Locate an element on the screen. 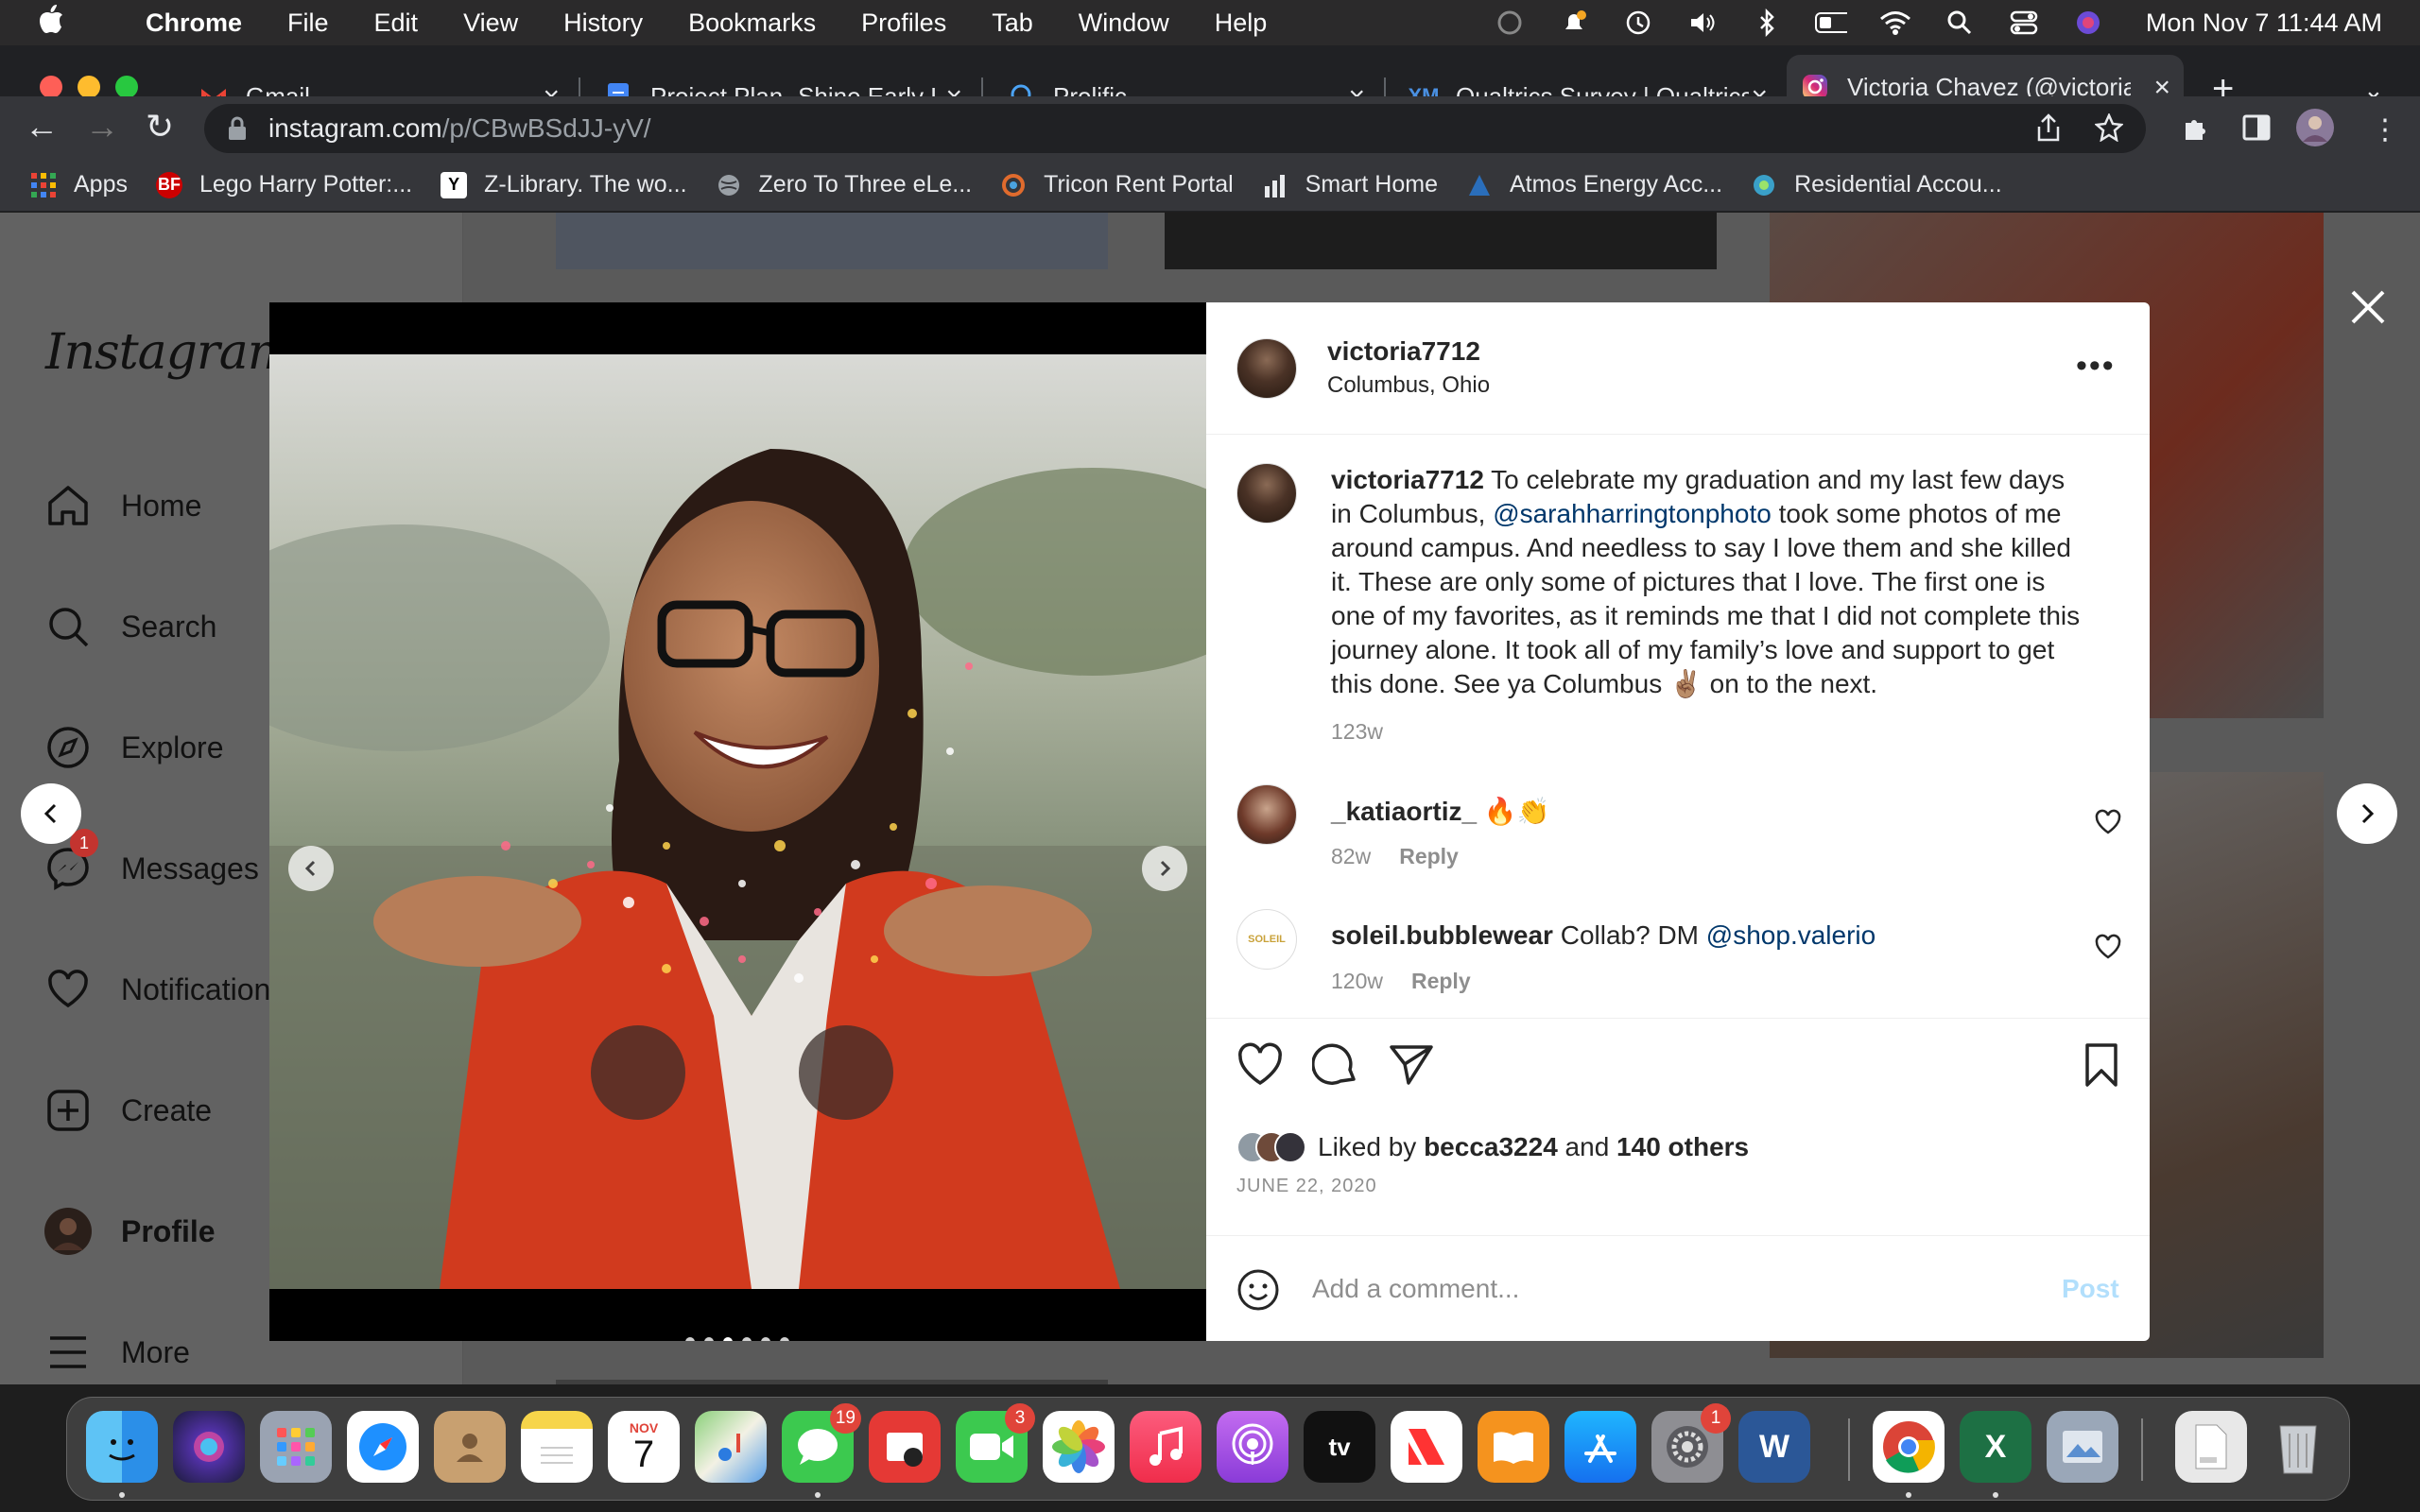 The width and height of the screenshot is (2420, 1512). nav-messages: 1 Messages is located at coordinates (151, 861).